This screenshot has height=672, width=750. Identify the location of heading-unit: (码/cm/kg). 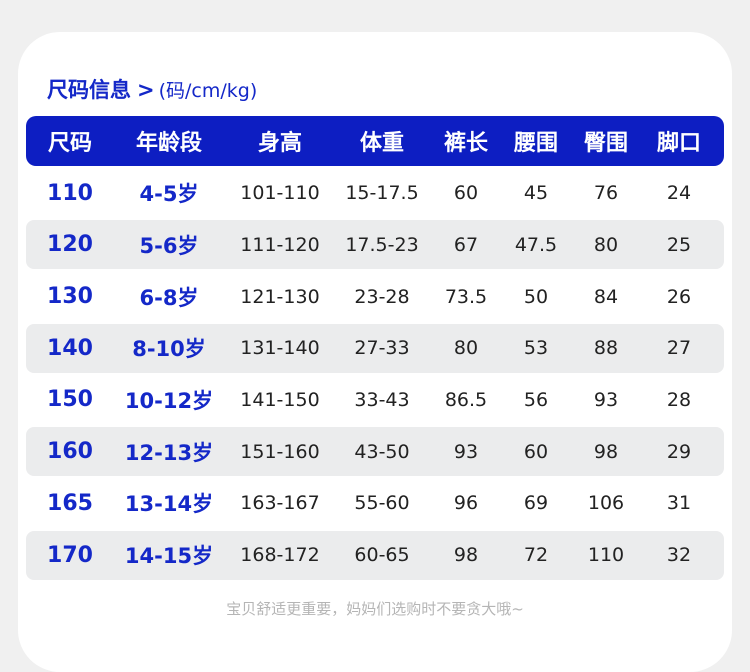
(208, 91).